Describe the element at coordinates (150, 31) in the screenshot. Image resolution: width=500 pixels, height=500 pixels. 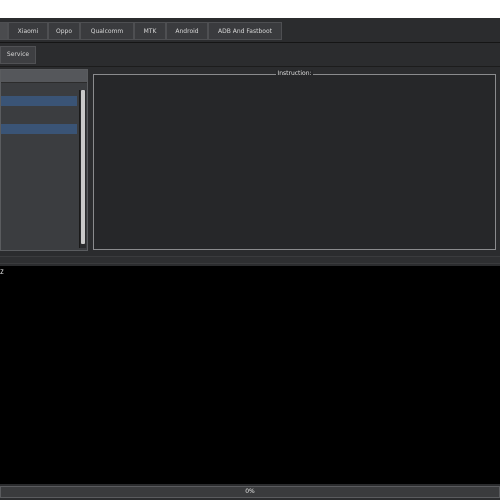
I see `tab-mtk: MTK` at that location.